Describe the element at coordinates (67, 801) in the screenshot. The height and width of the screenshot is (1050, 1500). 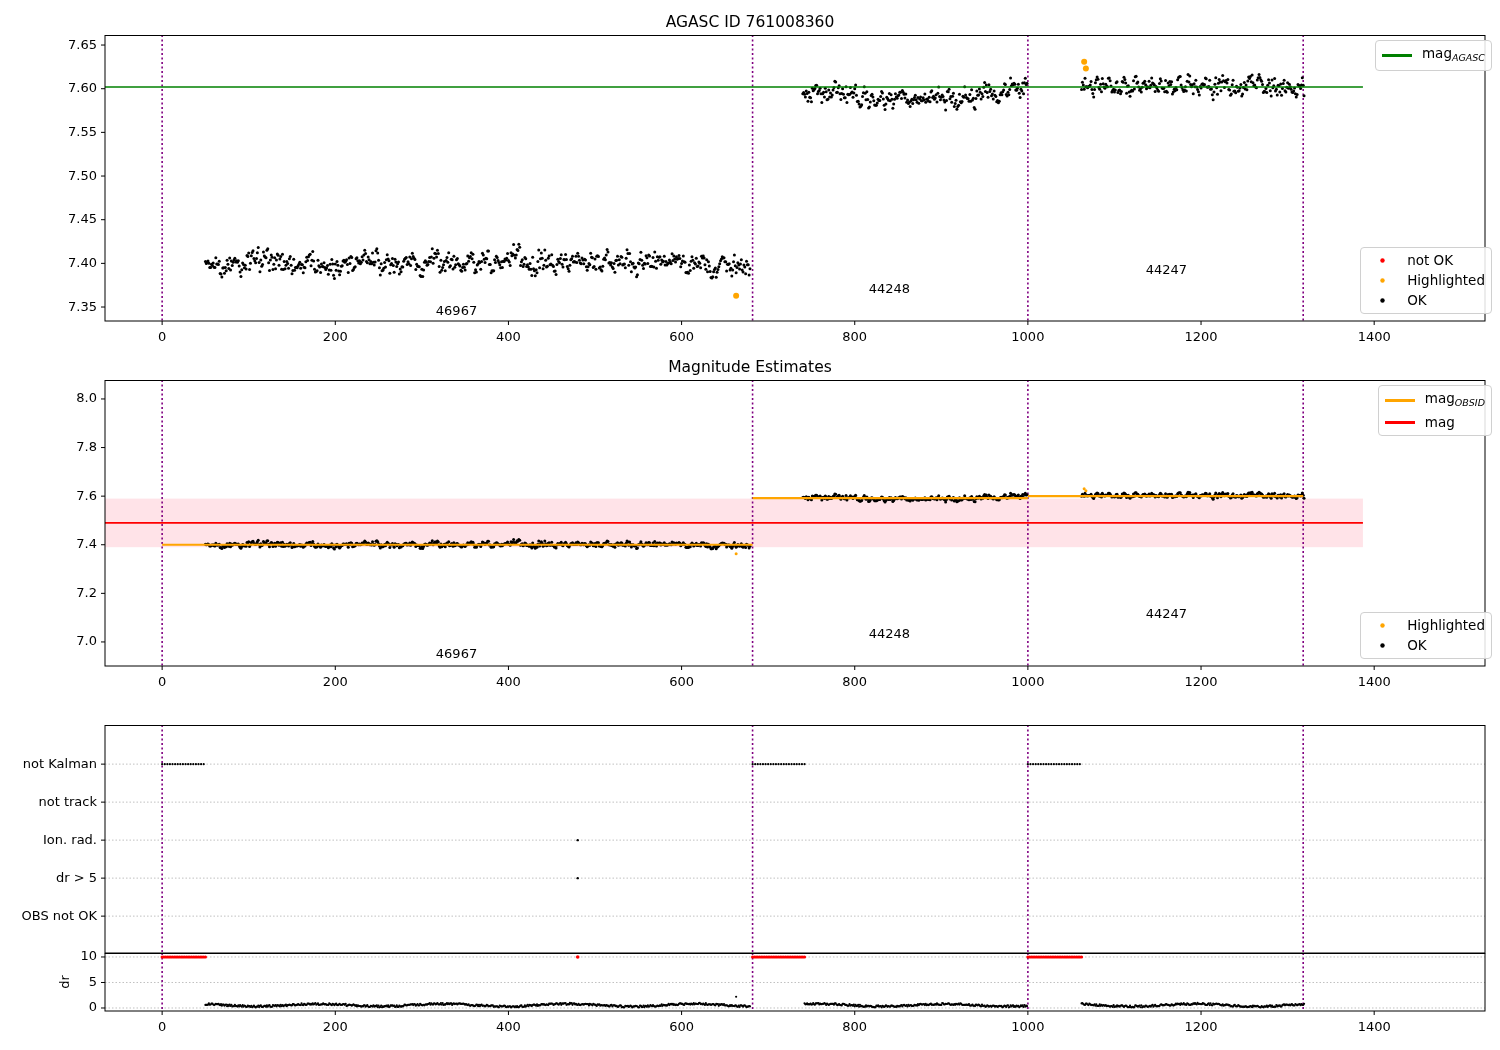
I see `row-label: not track` at that location.